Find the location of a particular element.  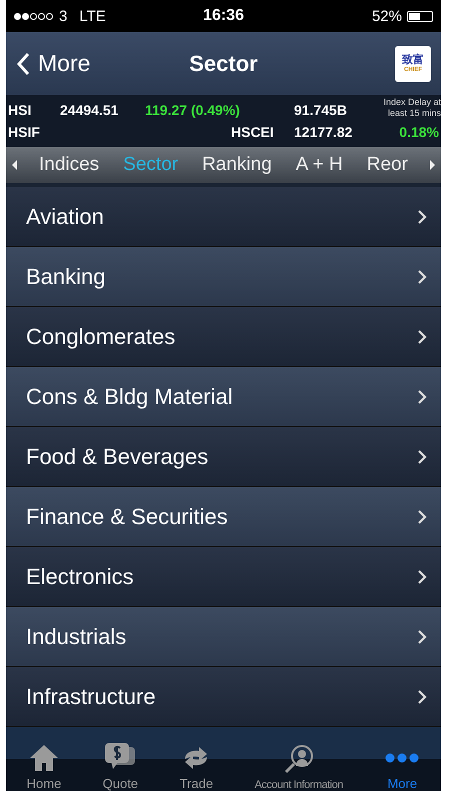

sector-row: Industrials is located at coordinates (223, 637).